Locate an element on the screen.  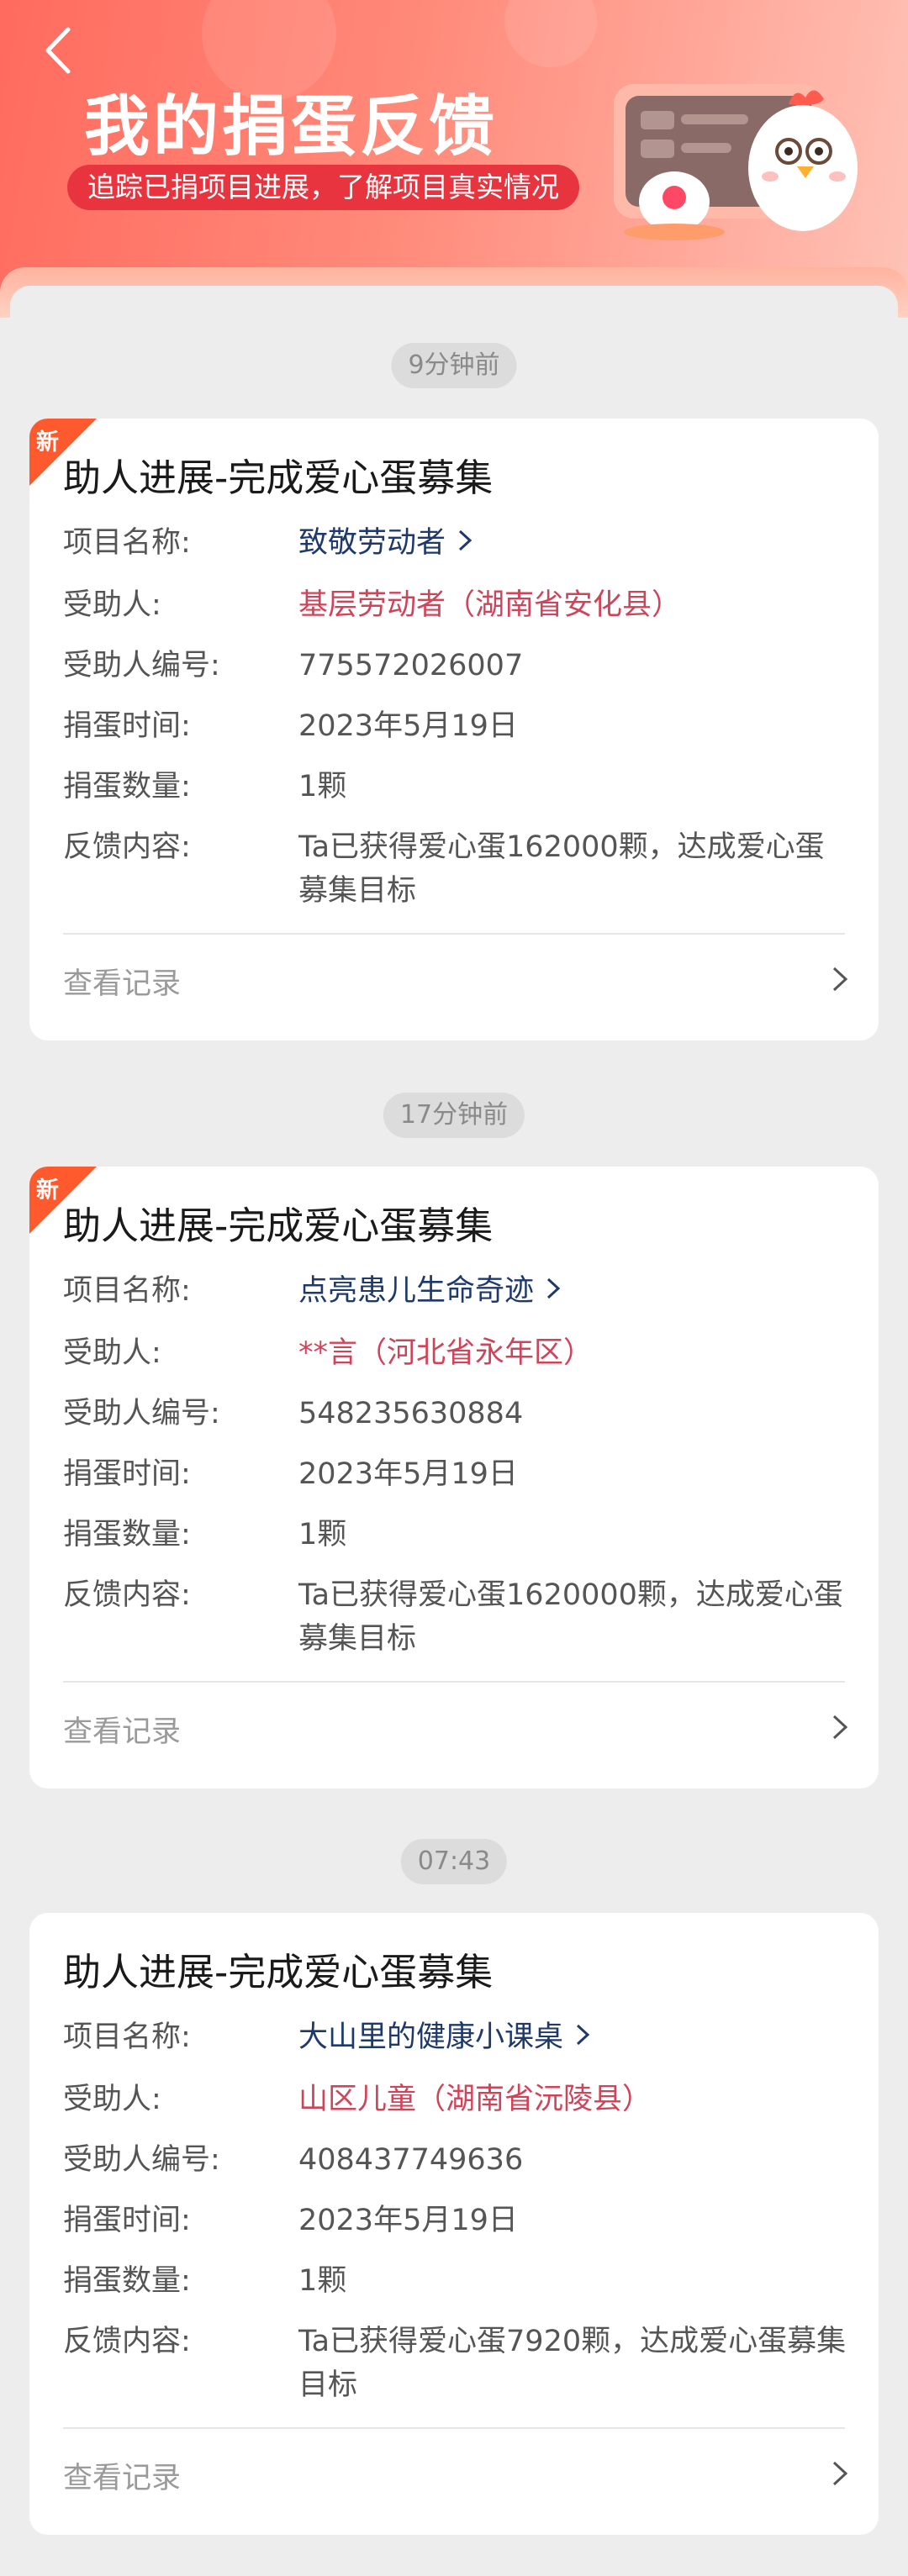
project-link: 致敬劳动者 is located at coordinates (575, 543).